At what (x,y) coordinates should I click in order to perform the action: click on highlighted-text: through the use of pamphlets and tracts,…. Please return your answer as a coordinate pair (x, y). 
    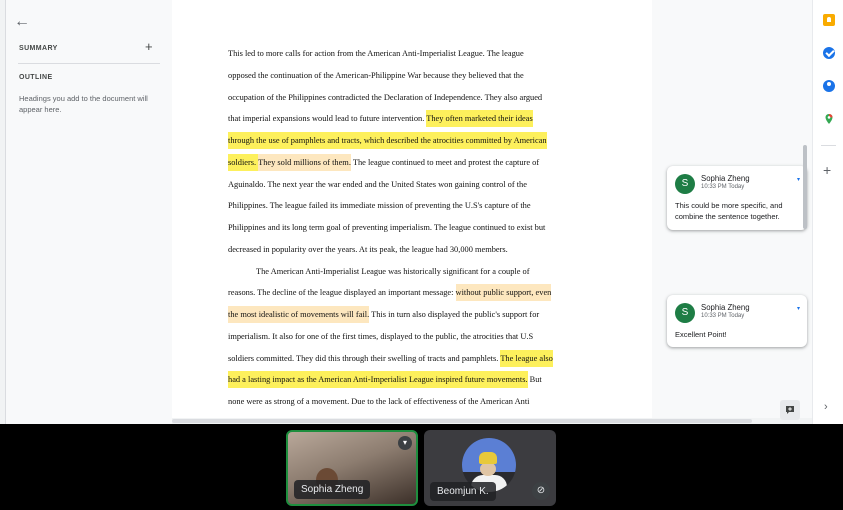
    Looking at the image, I should click on (387, 140).